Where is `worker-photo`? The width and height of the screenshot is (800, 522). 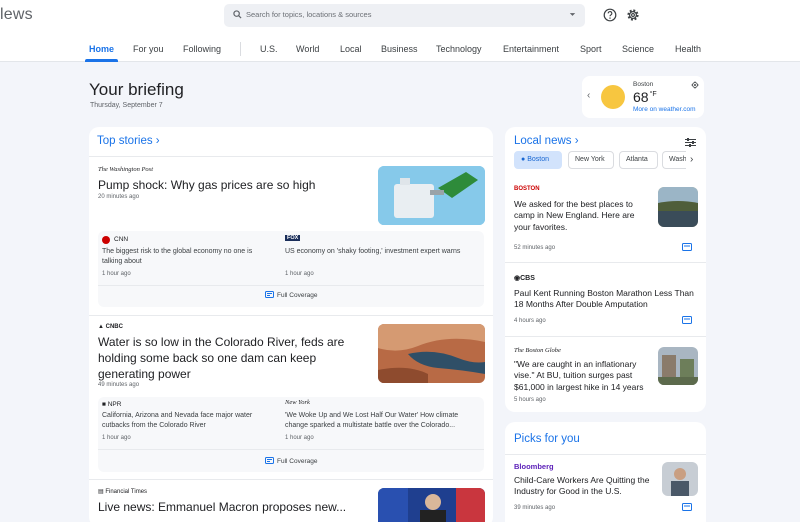
worker-photo is located at coordinates (680, 479).